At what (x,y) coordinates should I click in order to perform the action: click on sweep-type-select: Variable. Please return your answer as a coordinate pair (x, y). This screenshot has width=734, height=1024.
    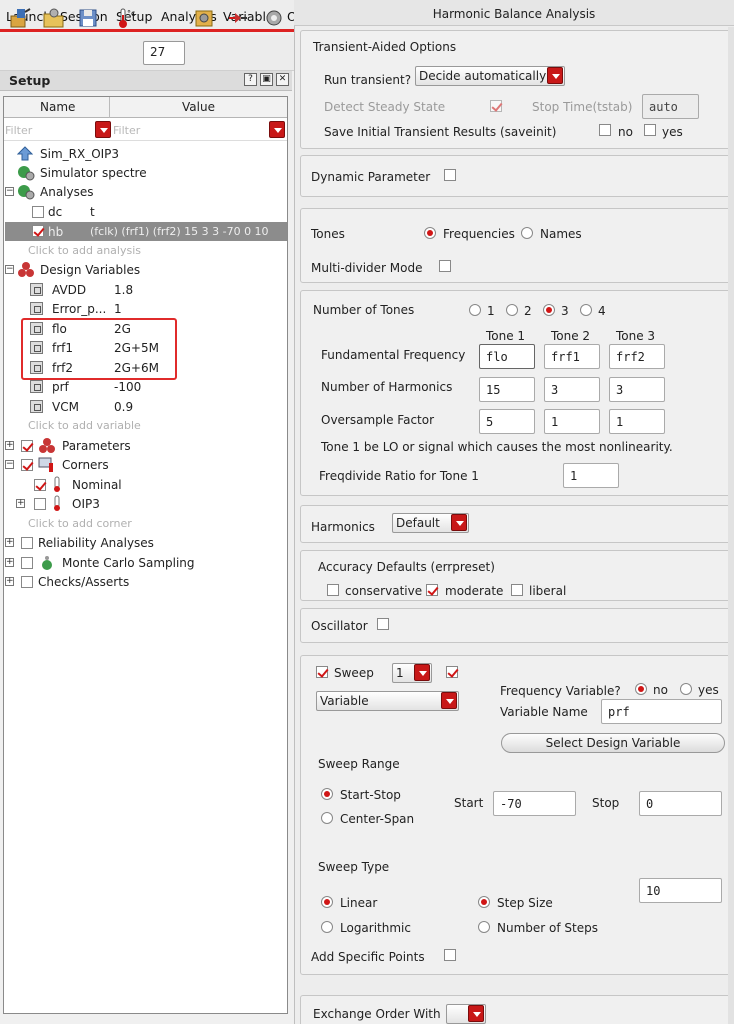
    Looking at the image, I should click on (387, 701).